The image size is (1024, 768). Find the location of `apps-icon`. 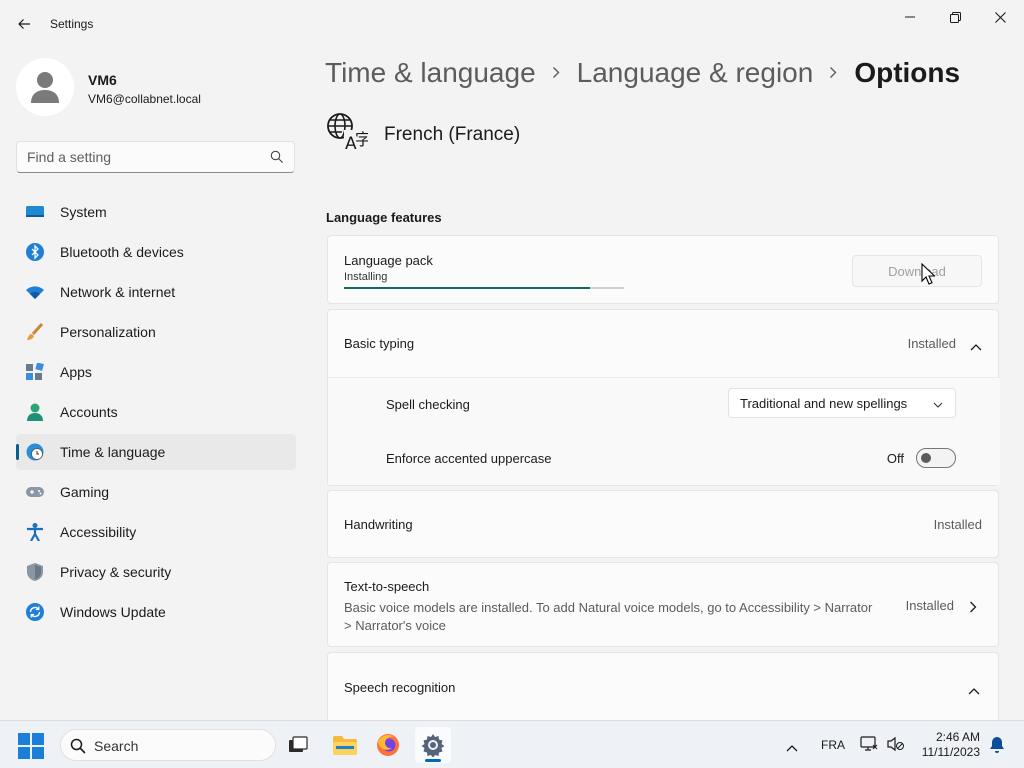

apps-icon is located at coordinates (35, 371).